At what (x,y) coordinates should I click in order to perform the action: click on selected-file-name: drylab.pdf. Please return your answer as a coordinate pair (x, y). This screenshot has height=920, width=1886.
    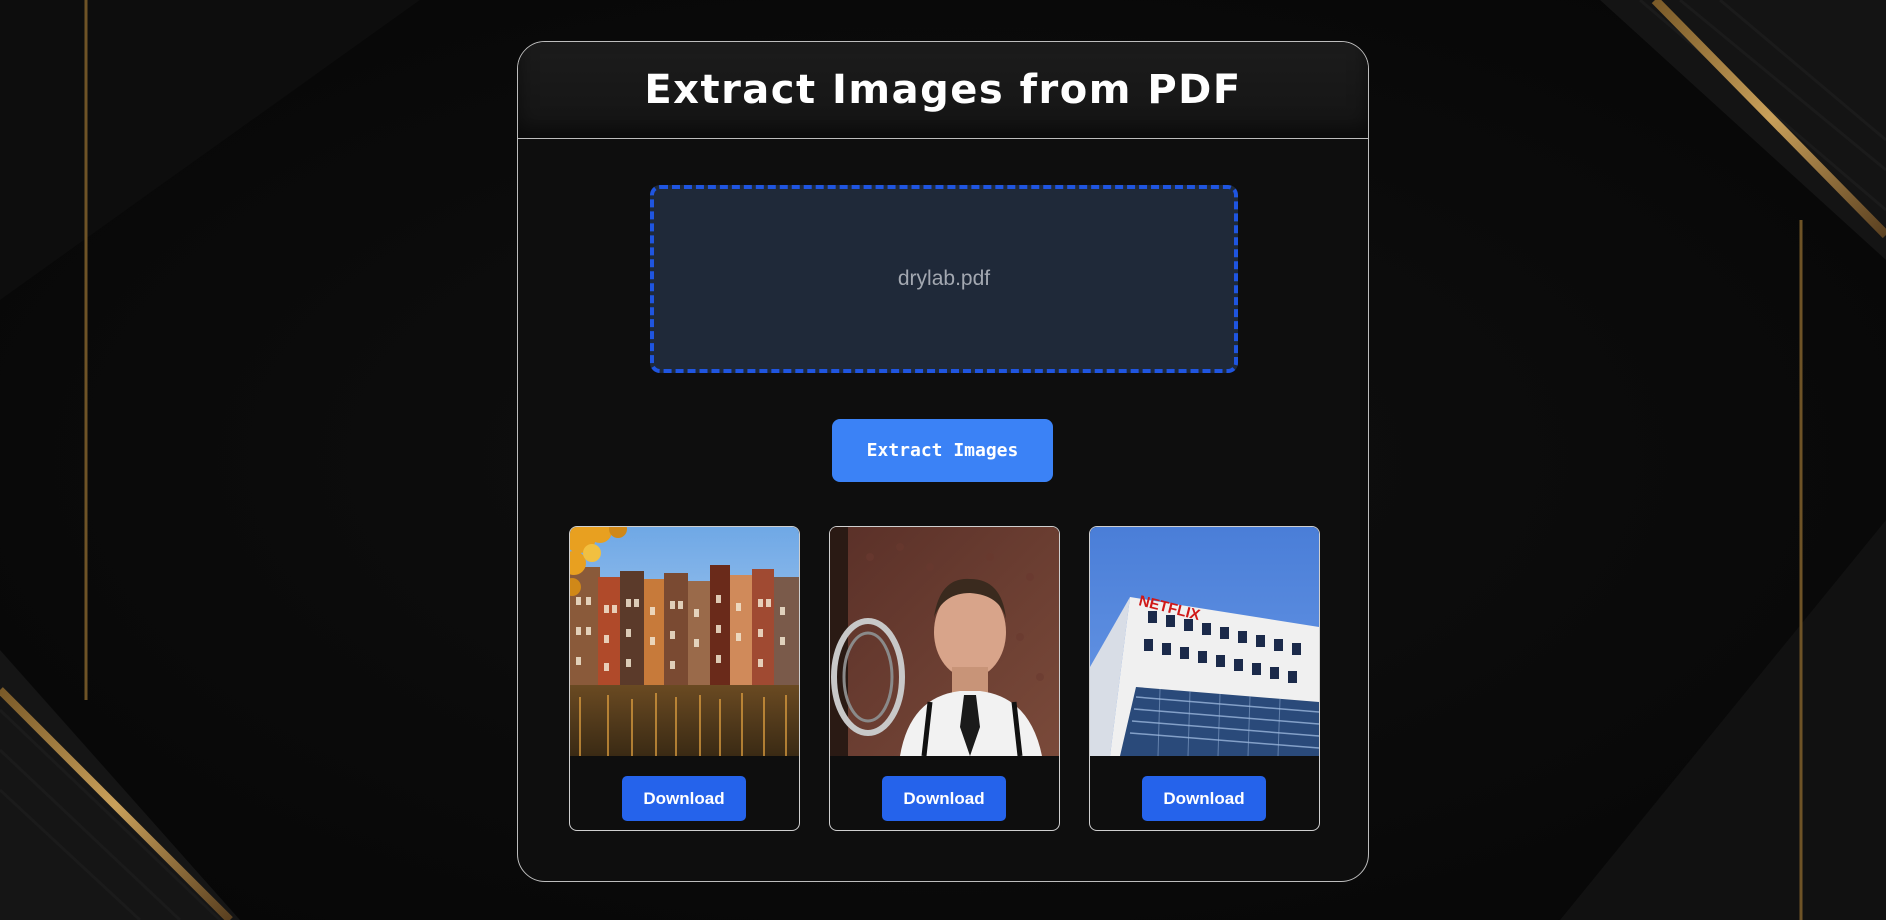
    Looking at the image, I should click on (944, 278).